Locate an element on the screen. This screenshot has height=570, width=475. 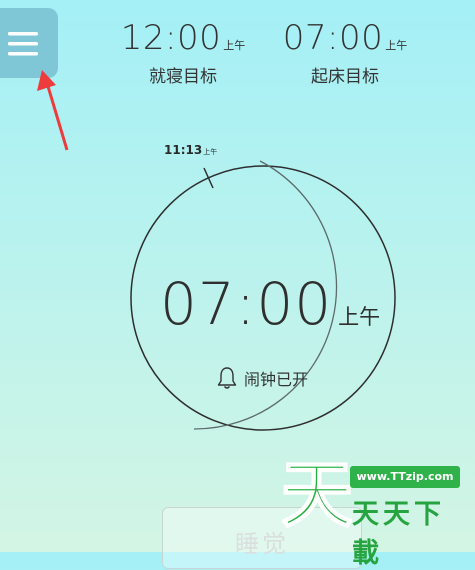
wake-target-time: 07:00 is located at coordinates (333, 38).